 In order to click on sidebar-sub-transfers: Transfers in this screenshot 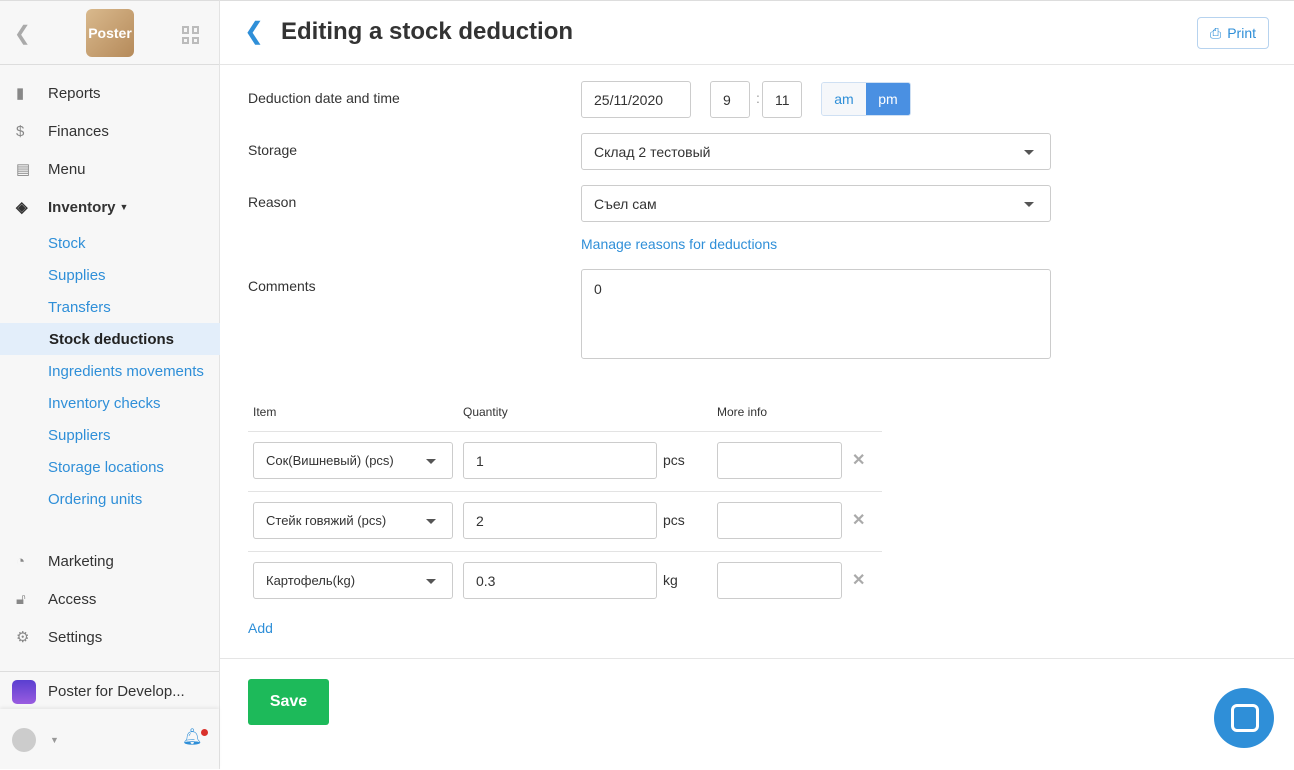, I will do `click(110, 307)`.